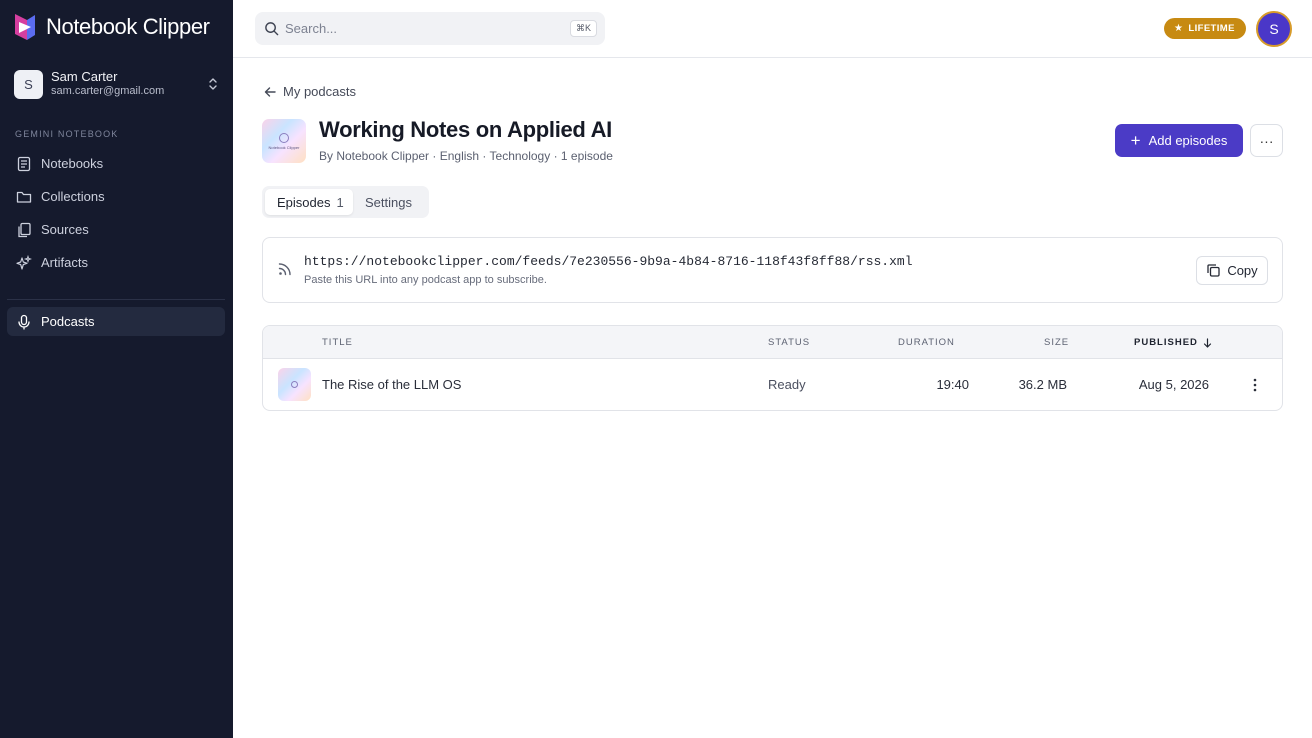  I want to click on column-header-size: SIZE, so click(1056, 342).